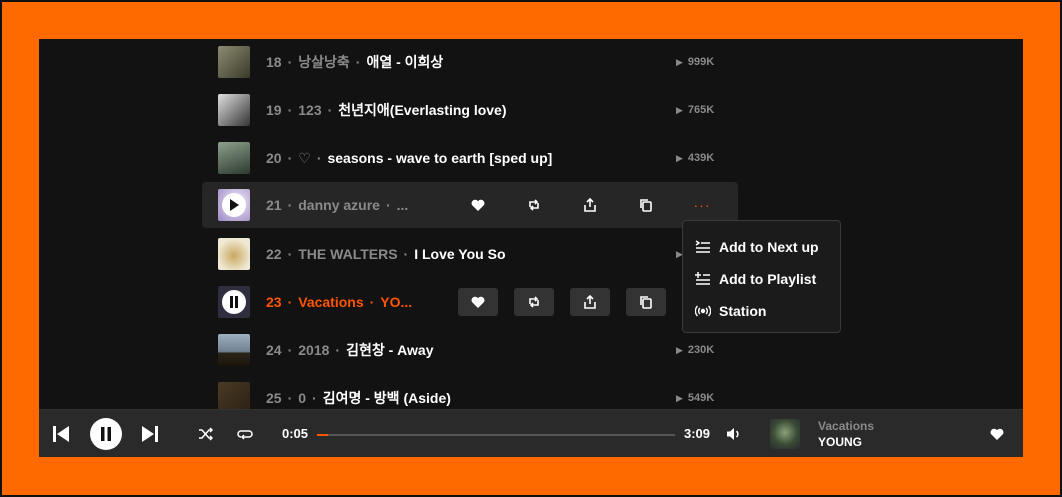 The height and width of the screenshot is (497, 1062). Describe the element at coordinates (304, 158) in the screenshot. I see `track-artist: ♡` at that location.